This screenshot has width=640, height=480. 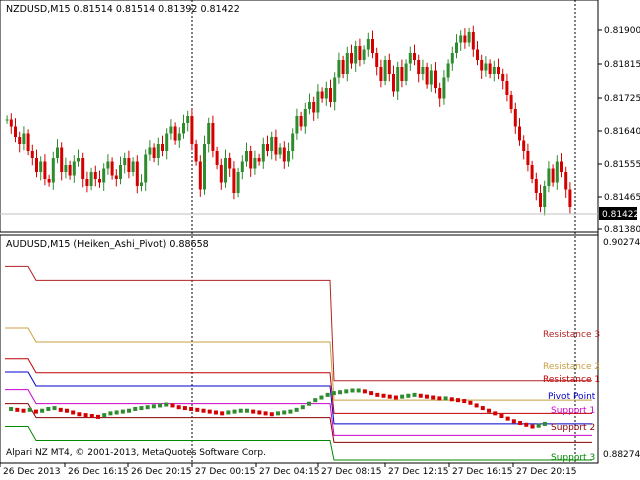 I want to click on time-tick-label: 27 Dec 12:15, so click(x=418, y=472).